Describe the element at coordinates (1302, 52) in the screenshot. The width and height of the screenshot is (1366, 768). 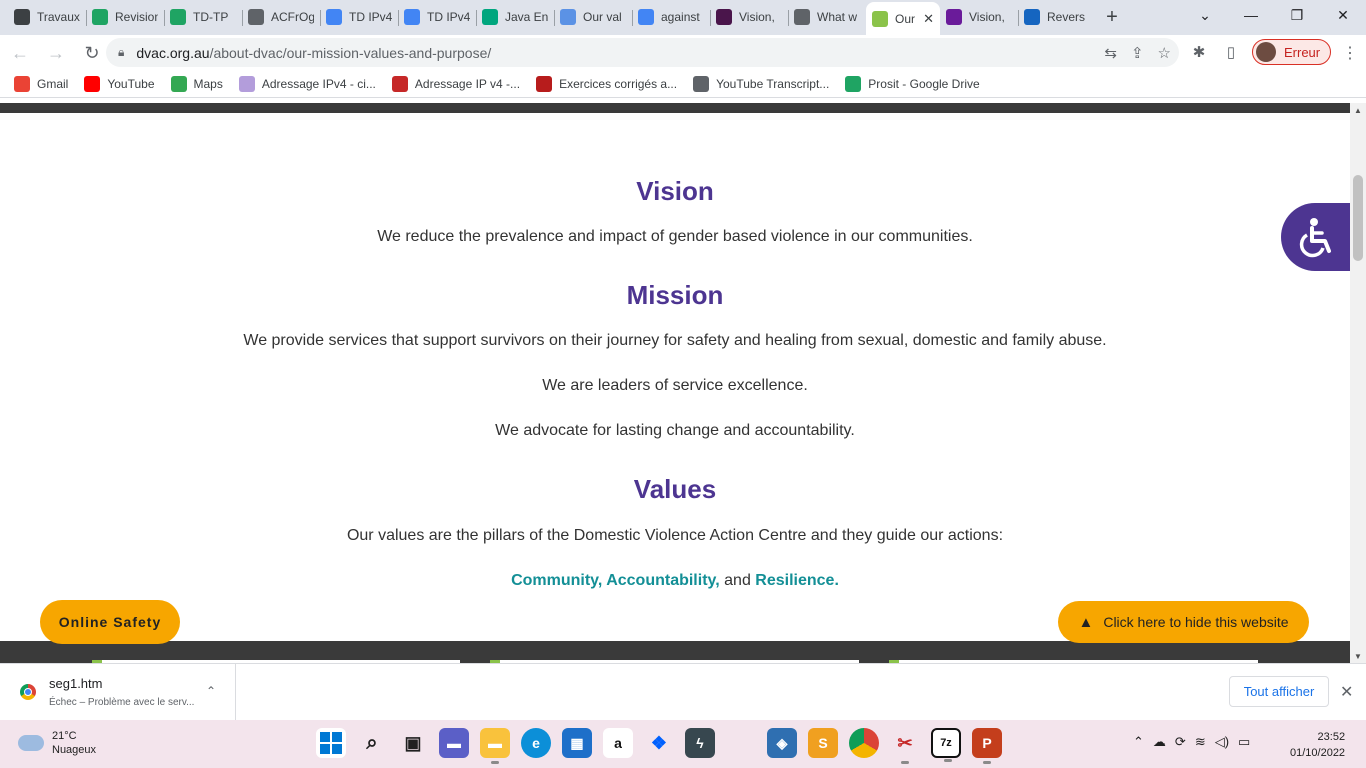
I see `profile-status: Erreur` at that location.